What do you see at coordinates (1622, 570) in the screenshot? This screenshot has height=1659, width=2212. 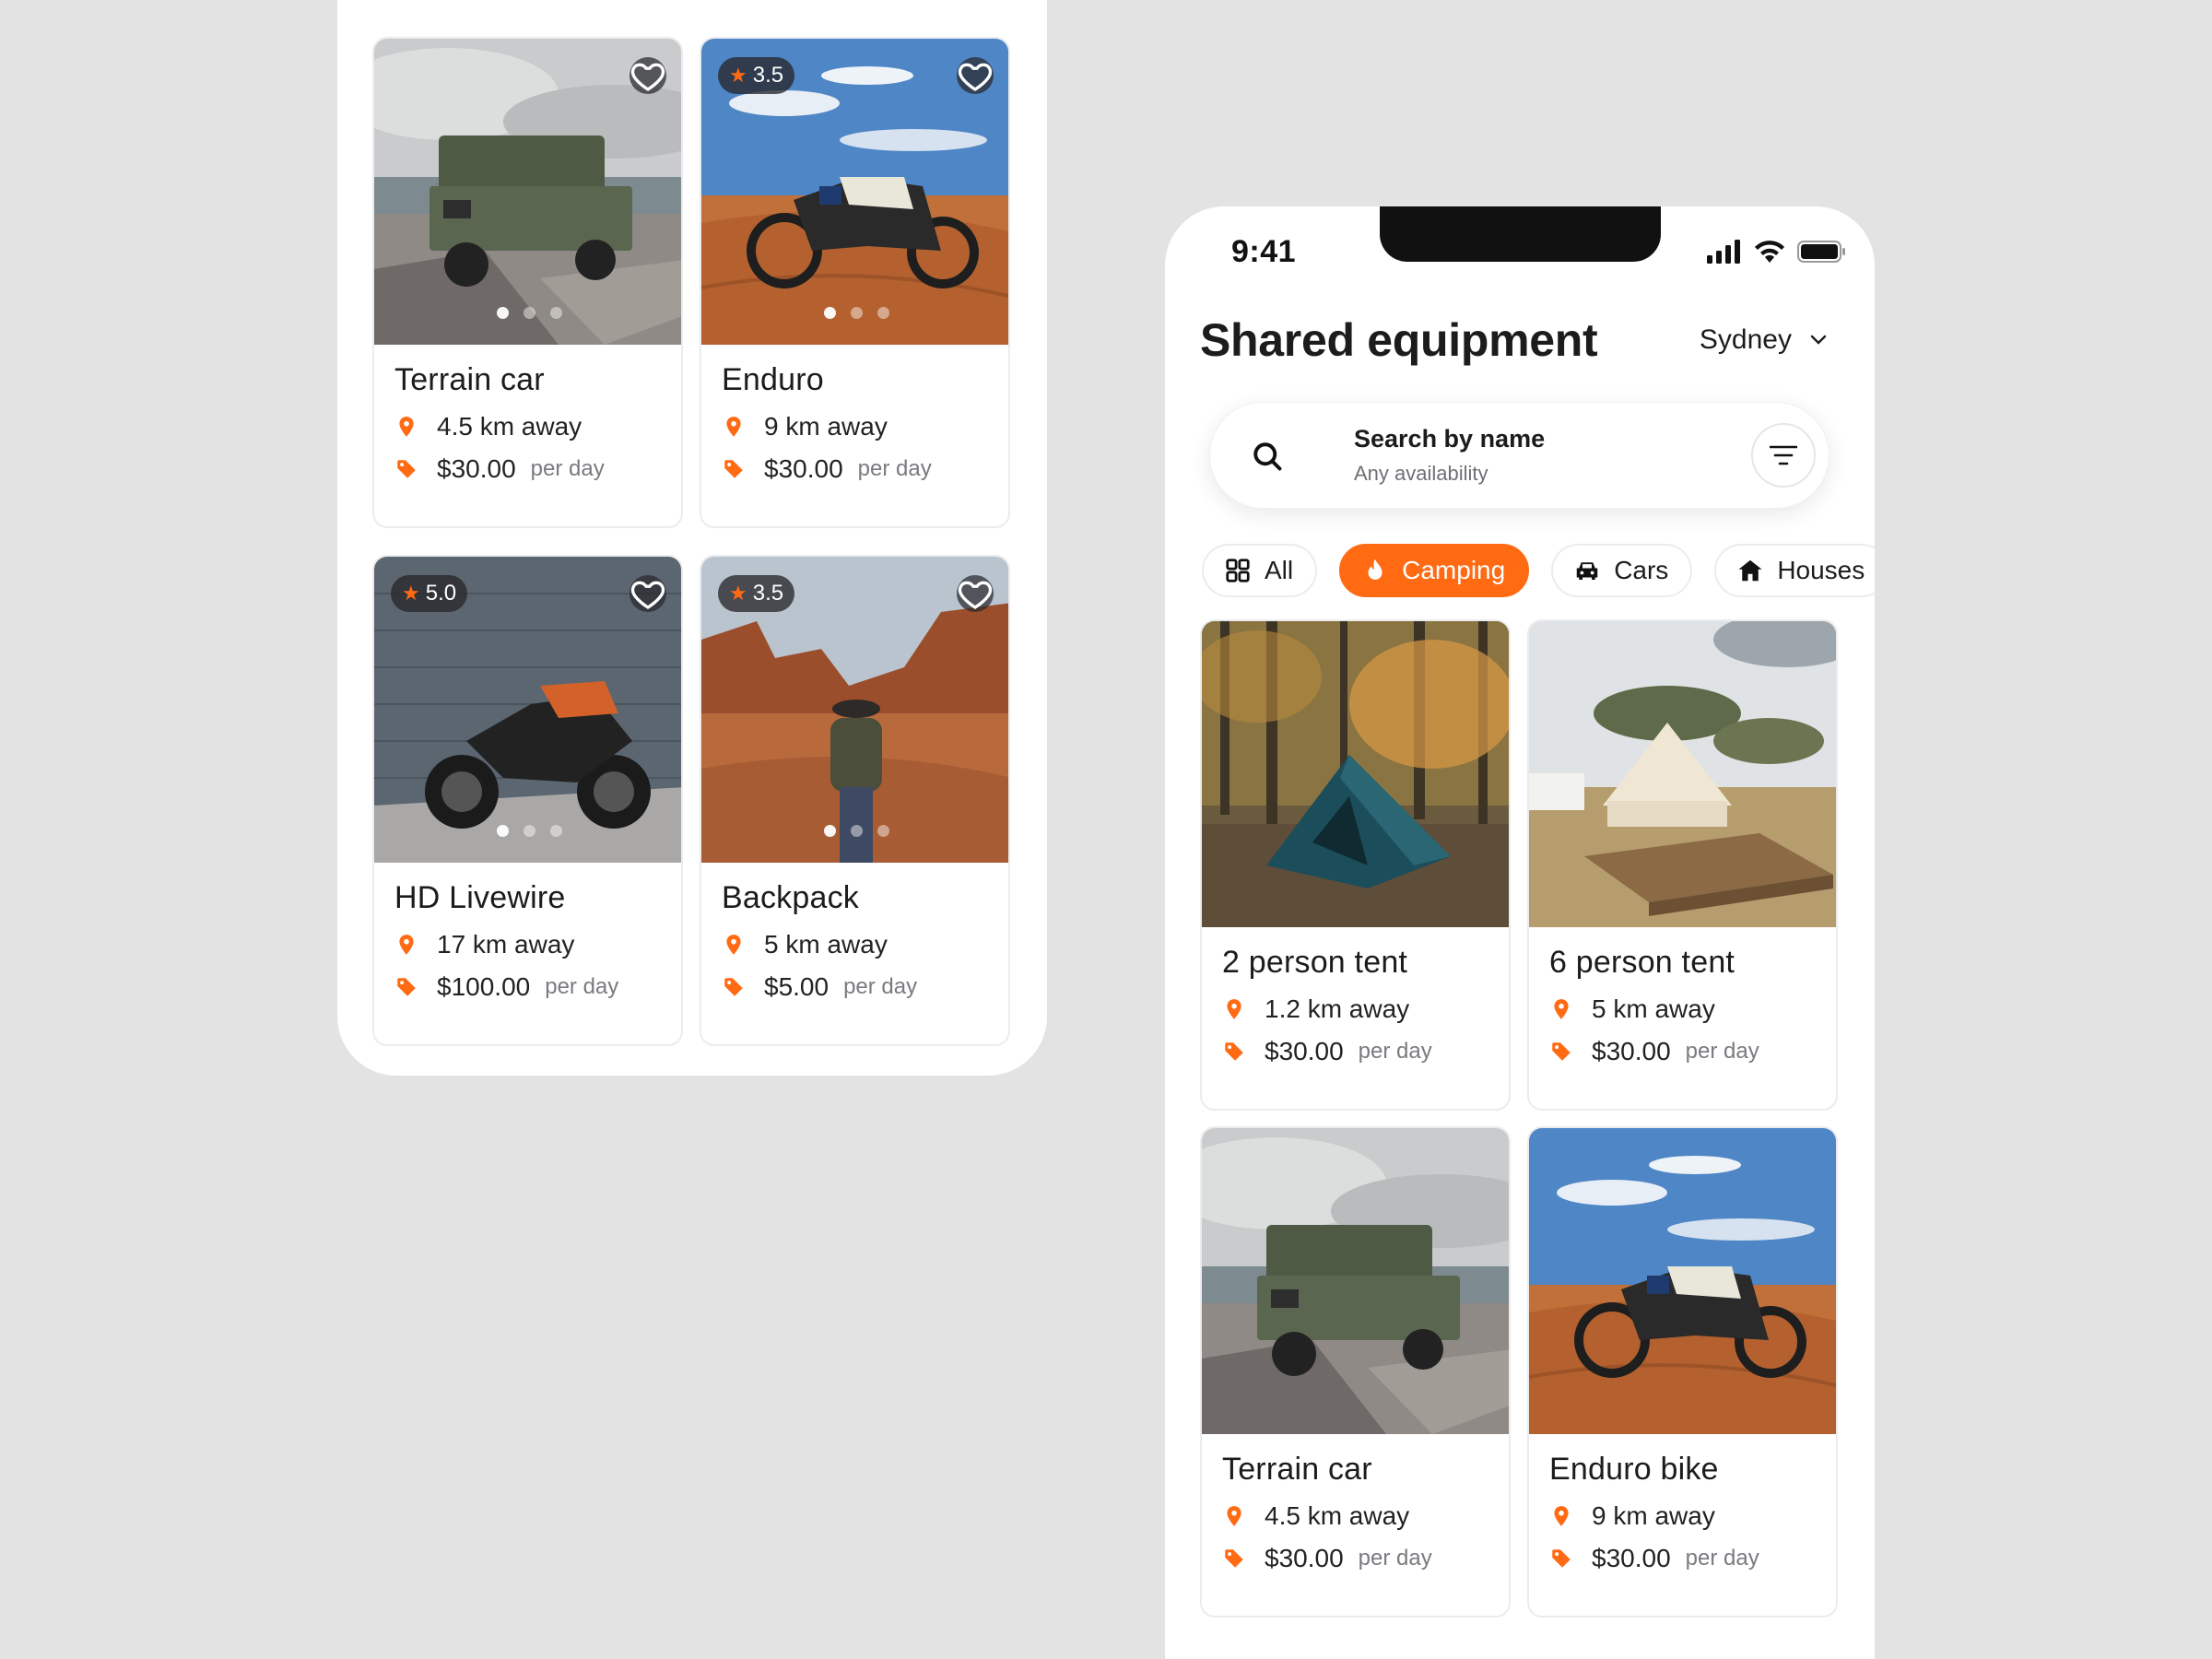 I see `chip-cars: Cars` at bounding box center [1622, 570].